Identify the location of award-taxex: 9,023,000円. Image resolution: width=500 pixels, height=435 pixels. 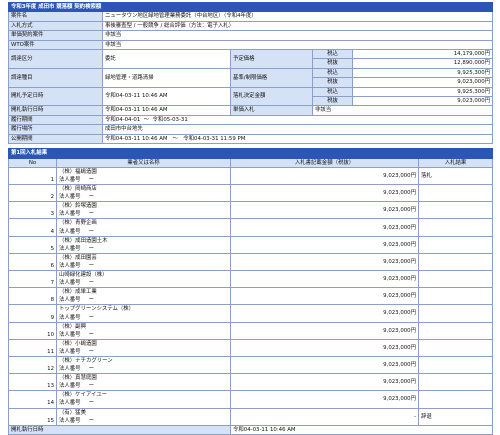
(422, 101).